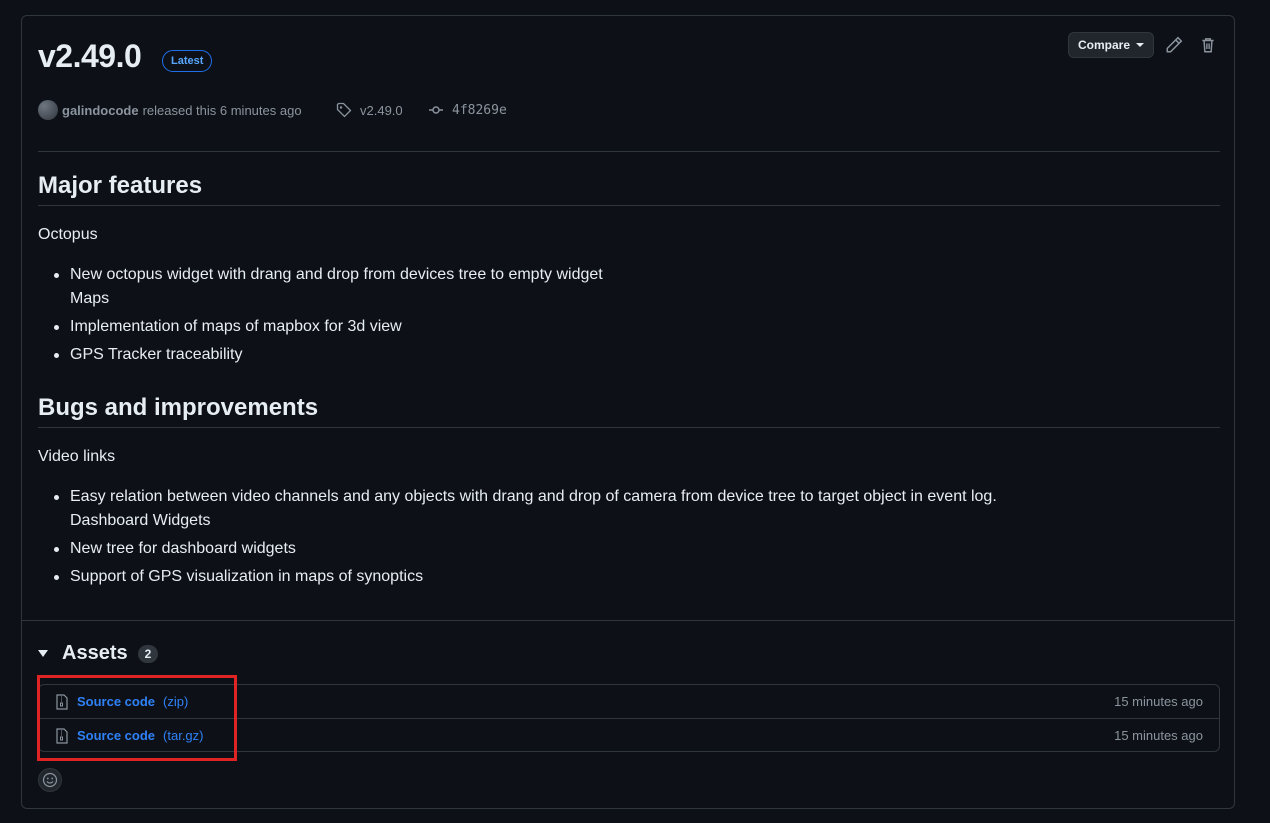 This screenshot has height=823, width=1270. I want to click on git-commit-icon, so click(436, 110).